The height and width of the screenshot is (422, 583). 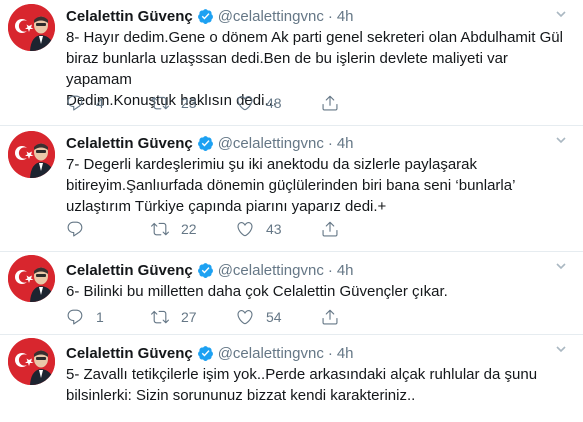 I want to click on retweet-button: 27, so click(x=193, y=317).